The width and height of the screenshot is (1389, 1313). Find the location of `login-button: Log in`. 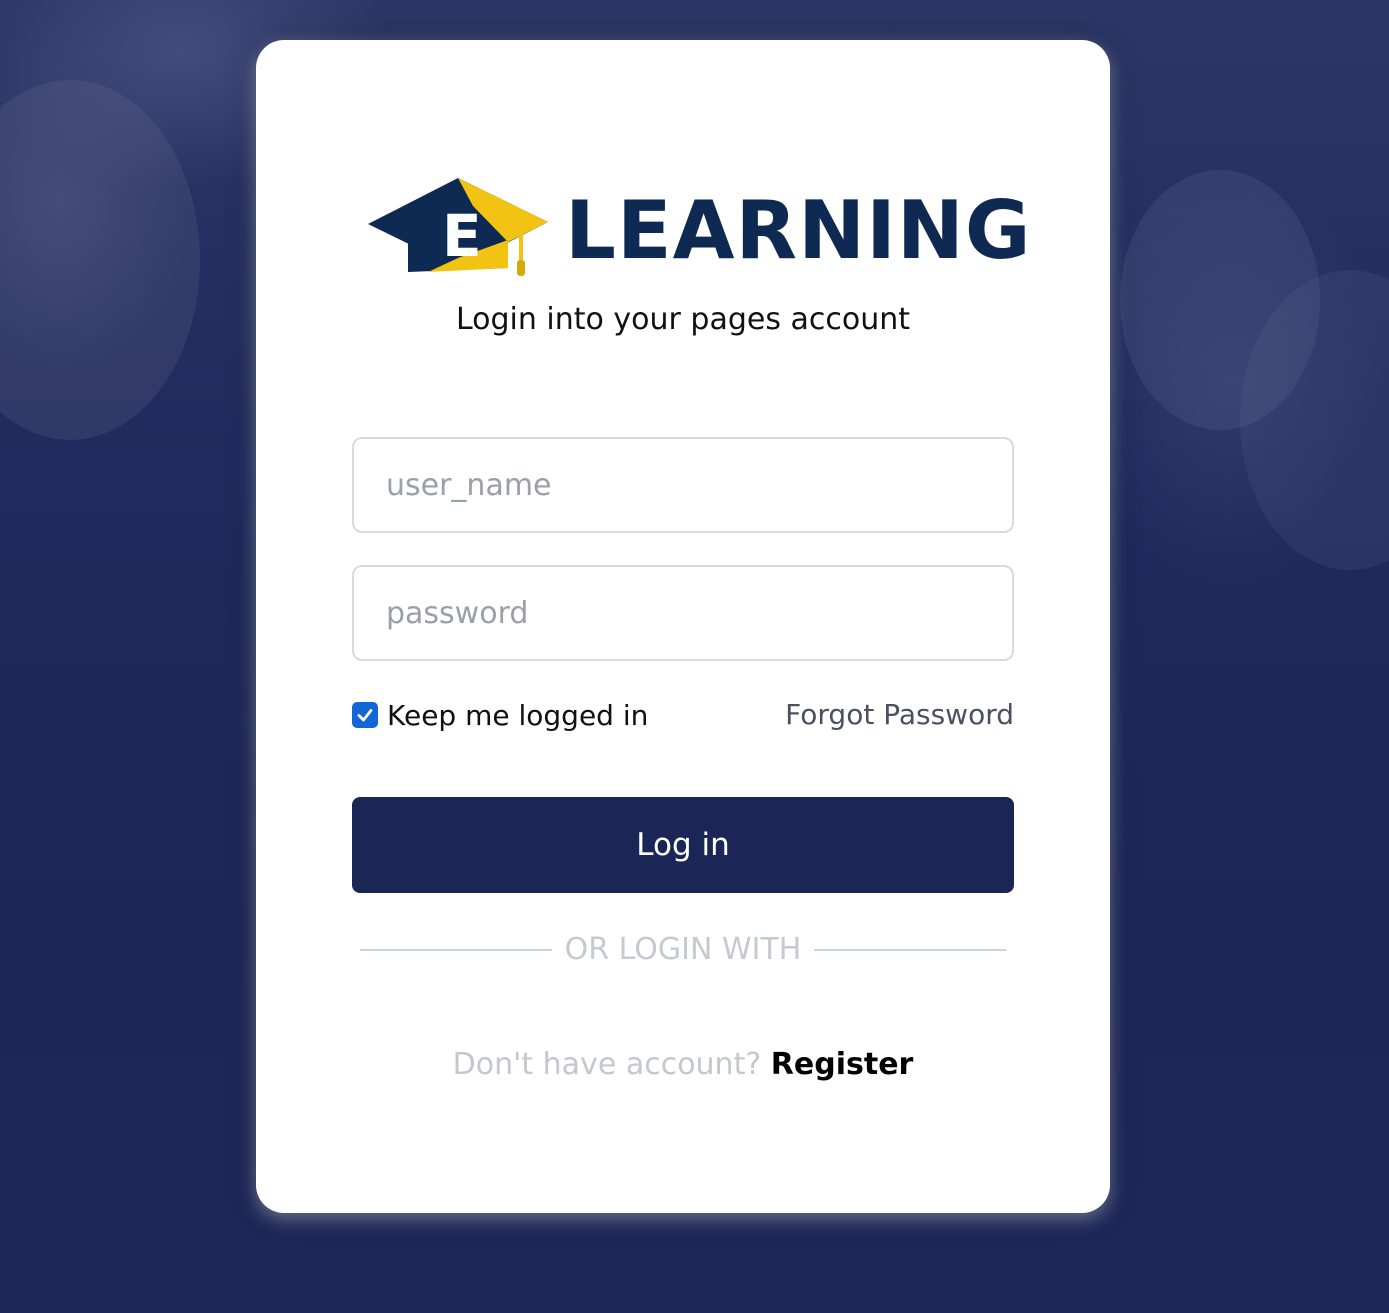

login-button: Log in is located at coordinates (683, 845).